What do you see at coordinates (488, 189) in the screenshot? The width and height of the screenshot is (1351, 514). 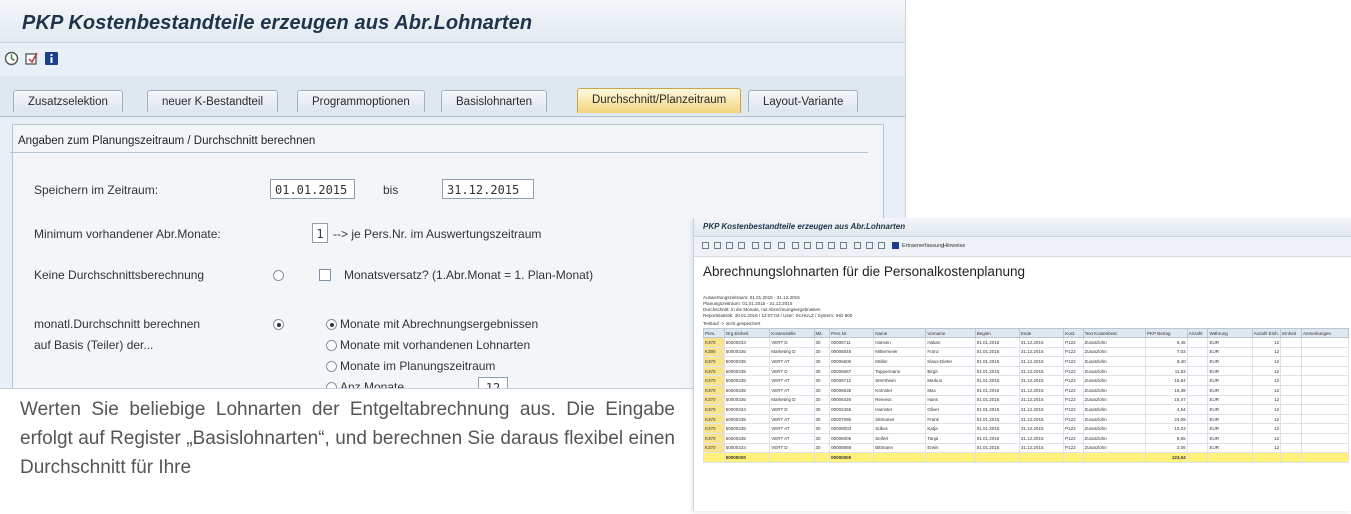 I see `date-to-field: 31.12.2015` at bounding box center [488, 189].